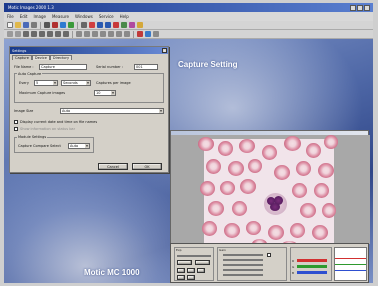 This screenshot has height=286, width=378. What do you see at coordinates (60, 16) in the screenshot?
I see `menu-measure: Measure` at bounding box center [60, 16].